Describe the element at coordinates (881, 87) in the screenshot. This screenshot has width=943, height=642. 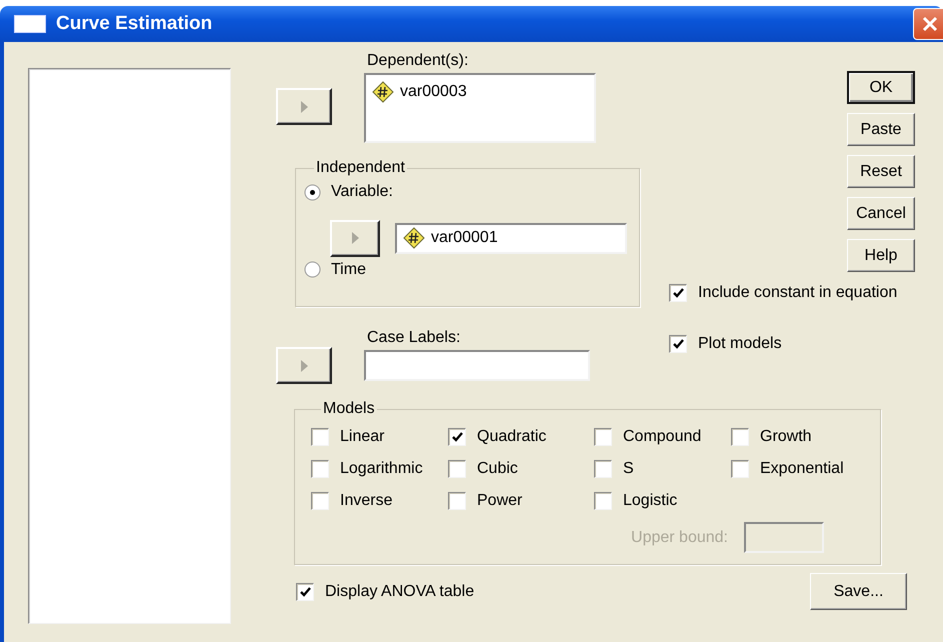
I see `dialog-button: OK` at that location.